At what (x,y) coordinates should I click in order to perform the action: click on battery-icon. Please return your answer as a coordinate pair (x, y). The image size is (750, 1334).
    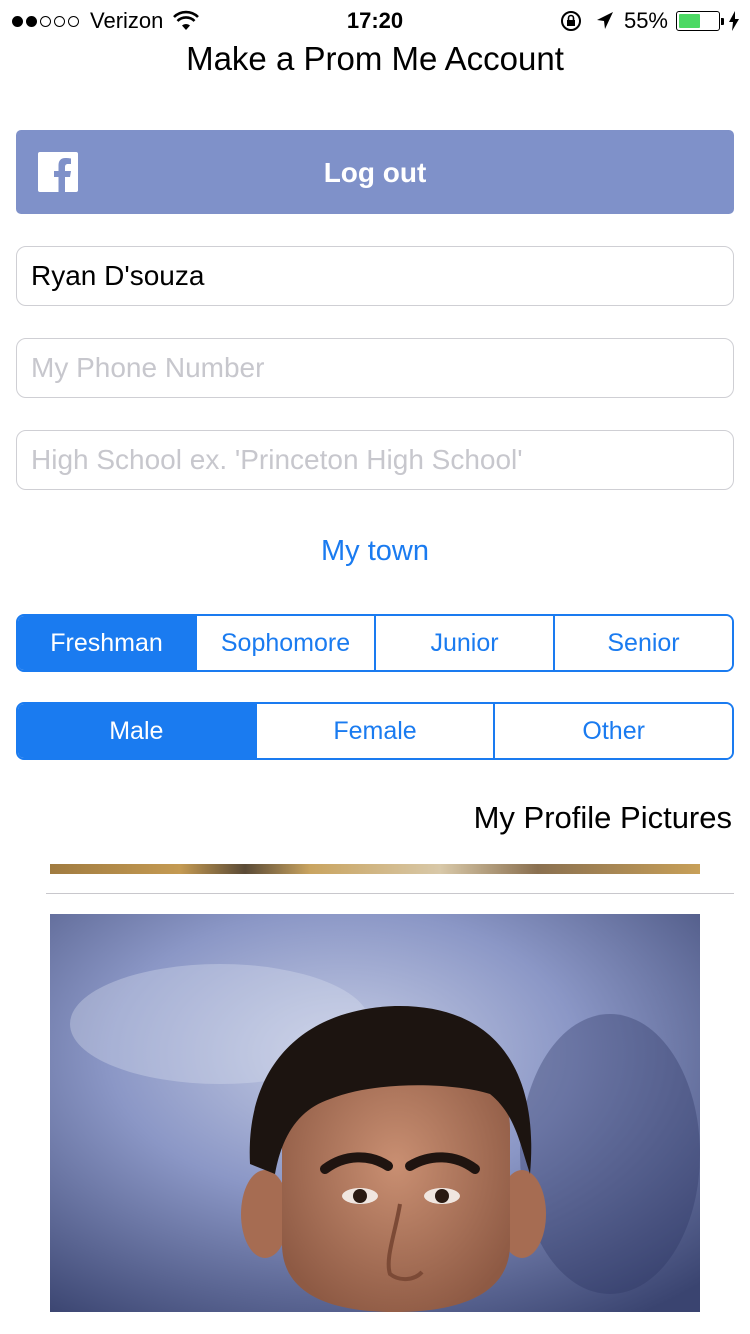
    Looking at the image, I should click on (700, 21).